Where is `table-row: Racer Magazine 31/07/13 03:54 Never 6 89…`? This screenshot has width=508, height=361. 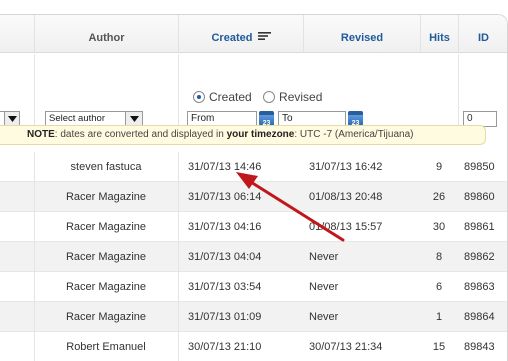 table-row: Racer Magazine 31/07/13 03:54 Never 6 89… is located at coordinates (253, 287).